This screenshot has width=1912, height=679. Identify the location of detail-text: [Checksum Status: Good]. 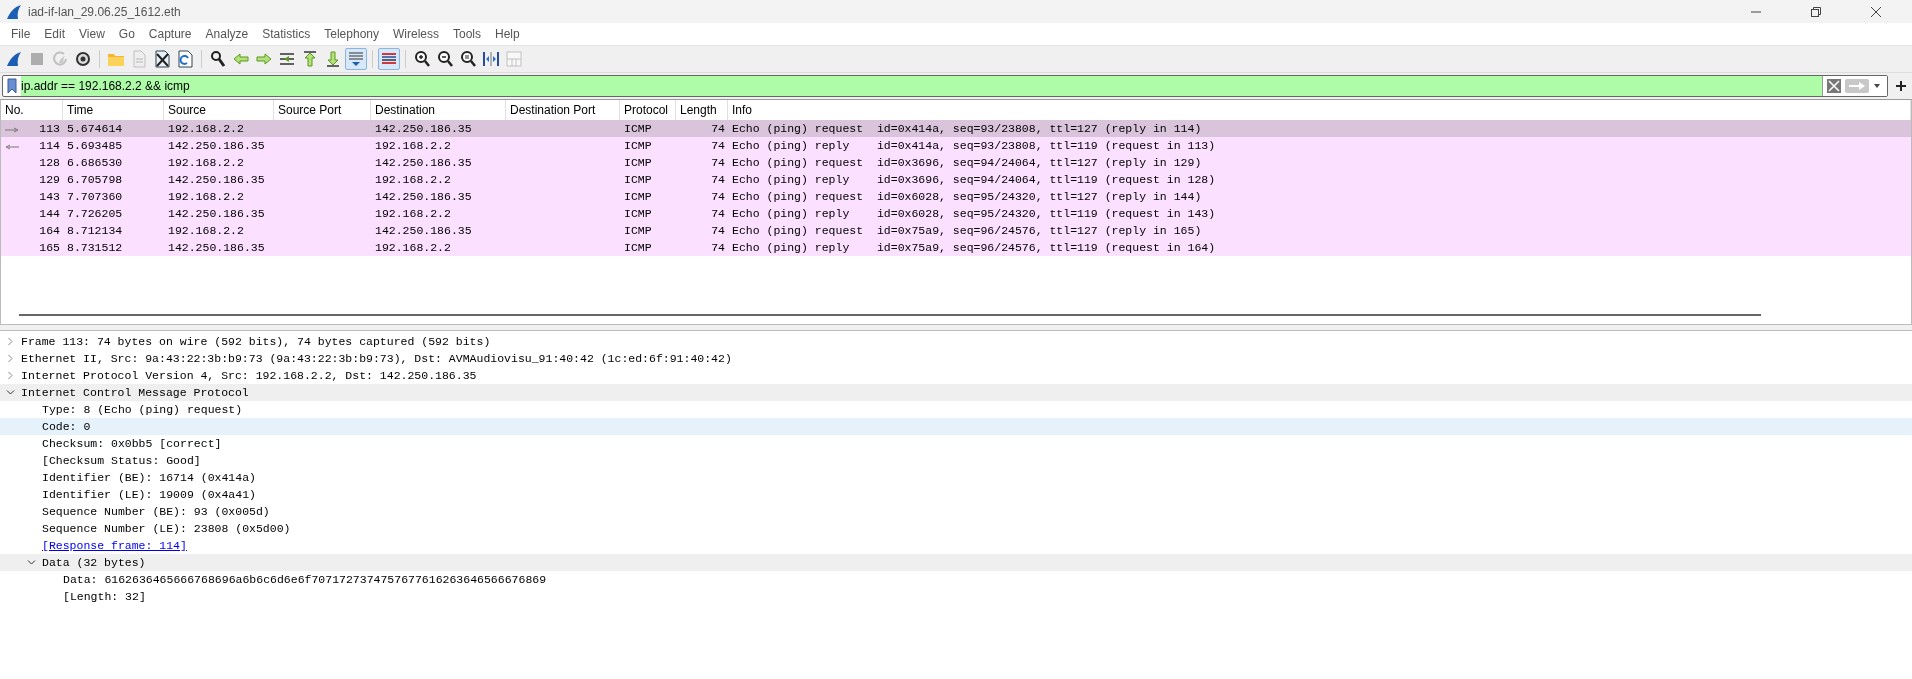
(121, 460).